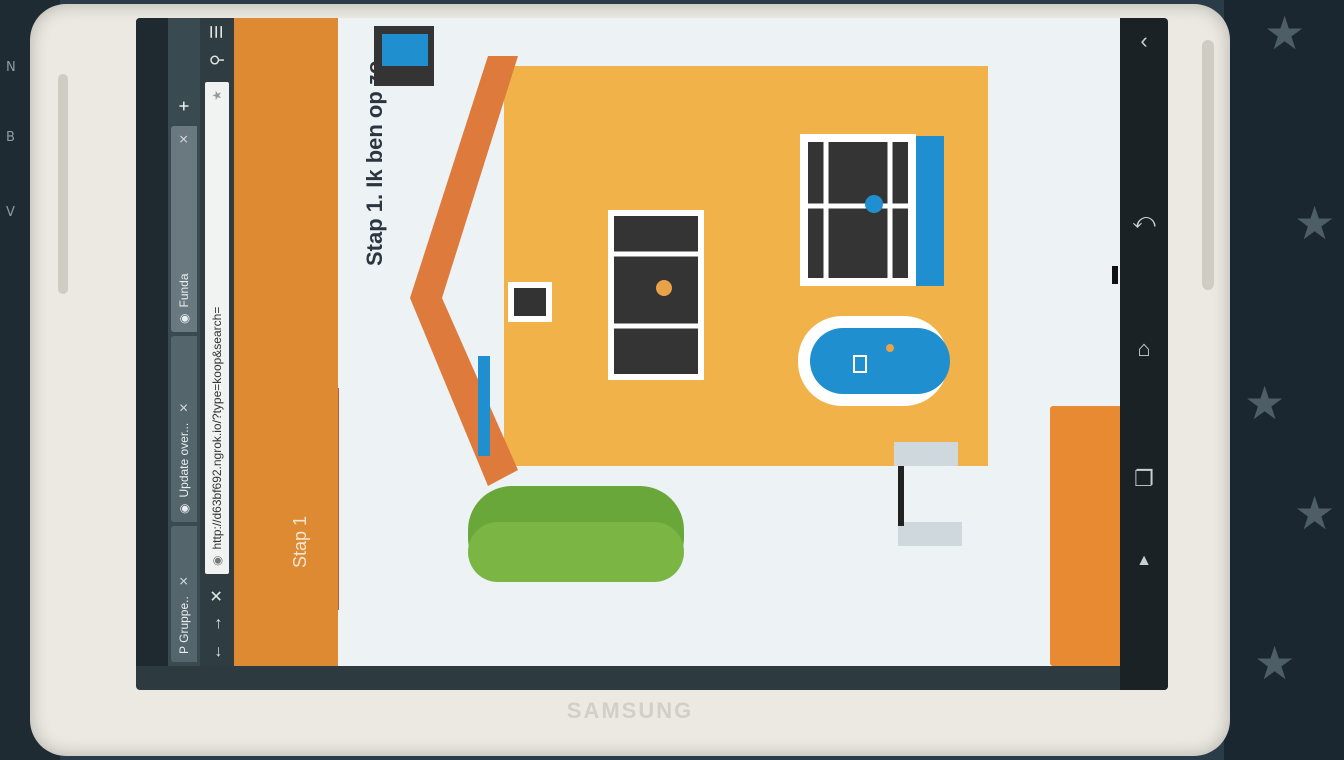  I want to click on background-right: ★ ★ ★ ★ ★, so click(1284, 380).